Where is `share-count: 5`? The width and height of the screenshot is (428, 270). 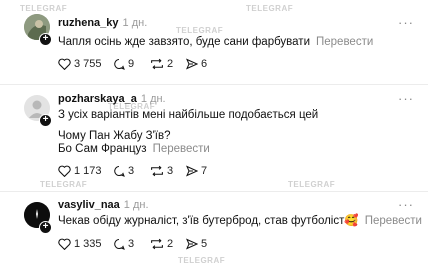 share-count: 5 is located at coordinates (204, 244).